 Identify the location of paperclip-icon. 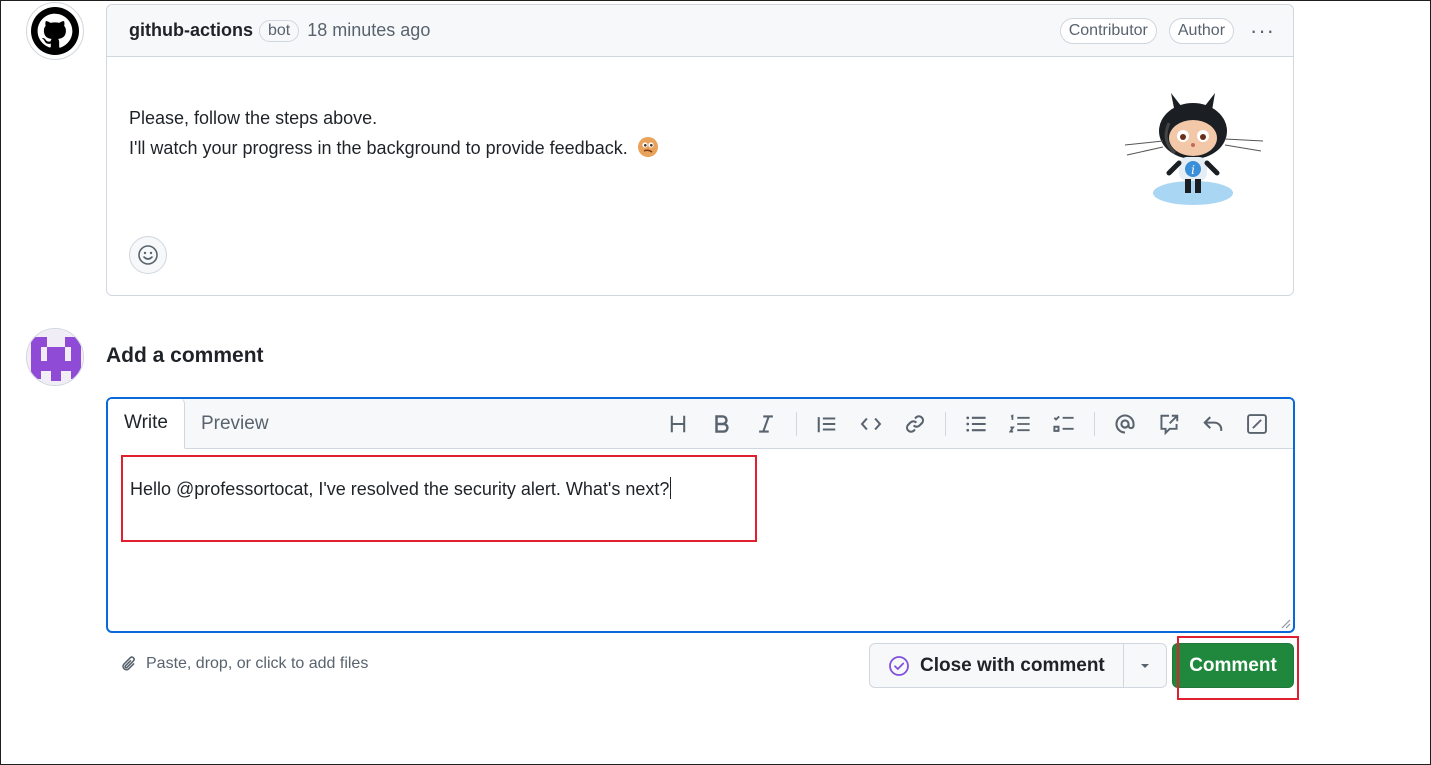
(128, 663).